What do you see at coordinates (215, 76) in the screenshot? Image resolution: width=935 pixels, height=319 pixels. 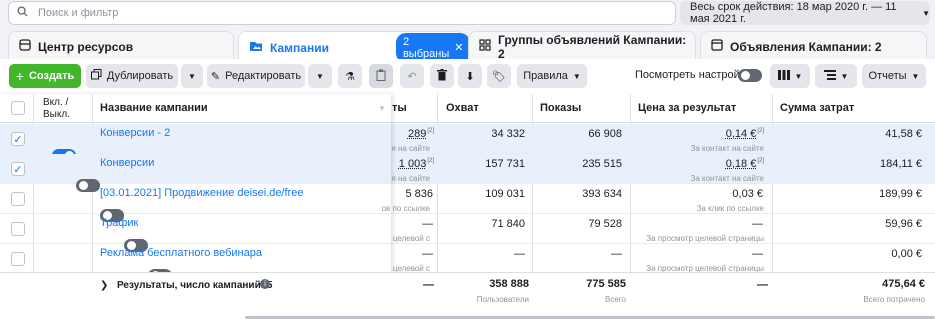 I see `pencil-icon: ✎` at bounding box center [215, 76].